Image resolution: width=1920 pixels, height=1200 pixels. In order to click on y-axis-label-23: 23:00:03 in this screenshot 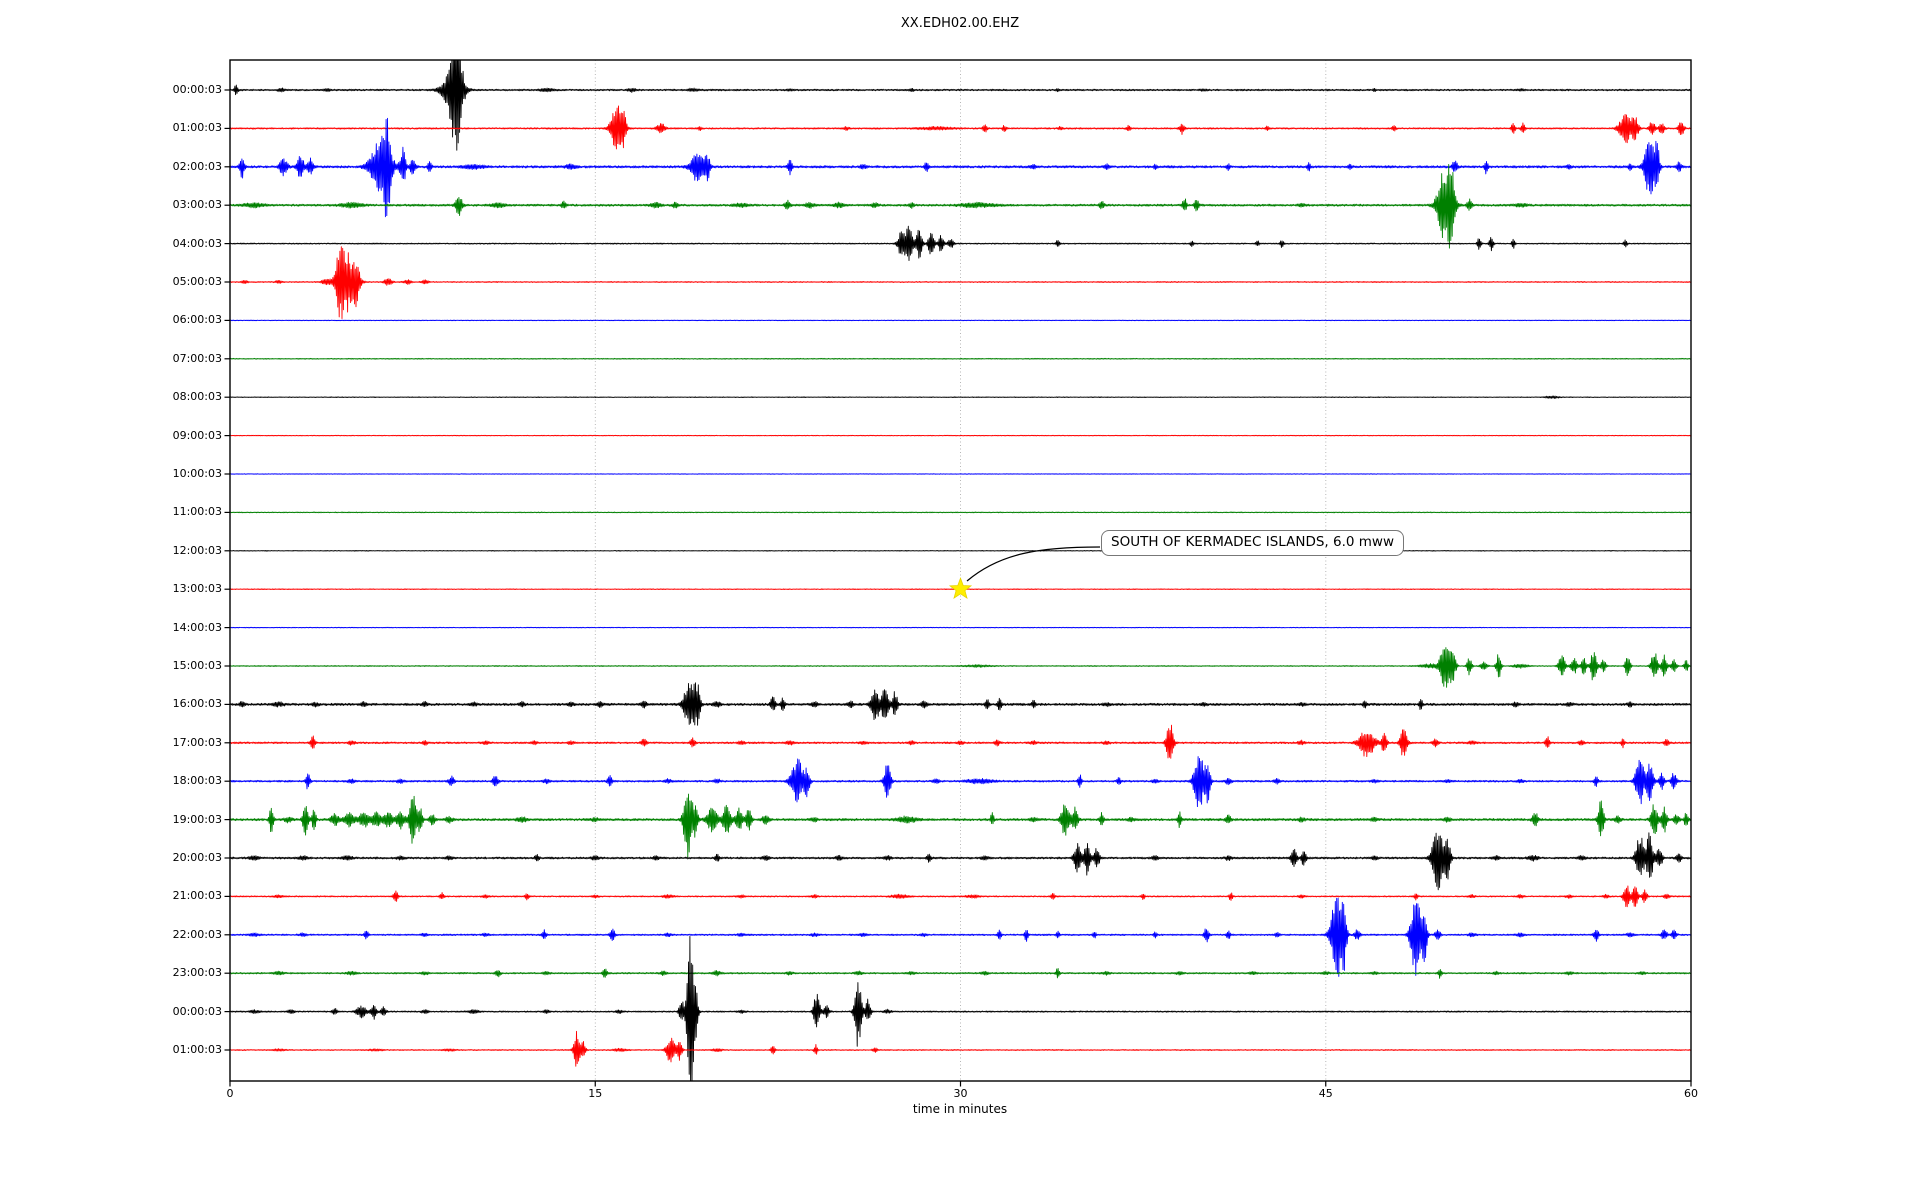, I will do `click(197, 973)`.